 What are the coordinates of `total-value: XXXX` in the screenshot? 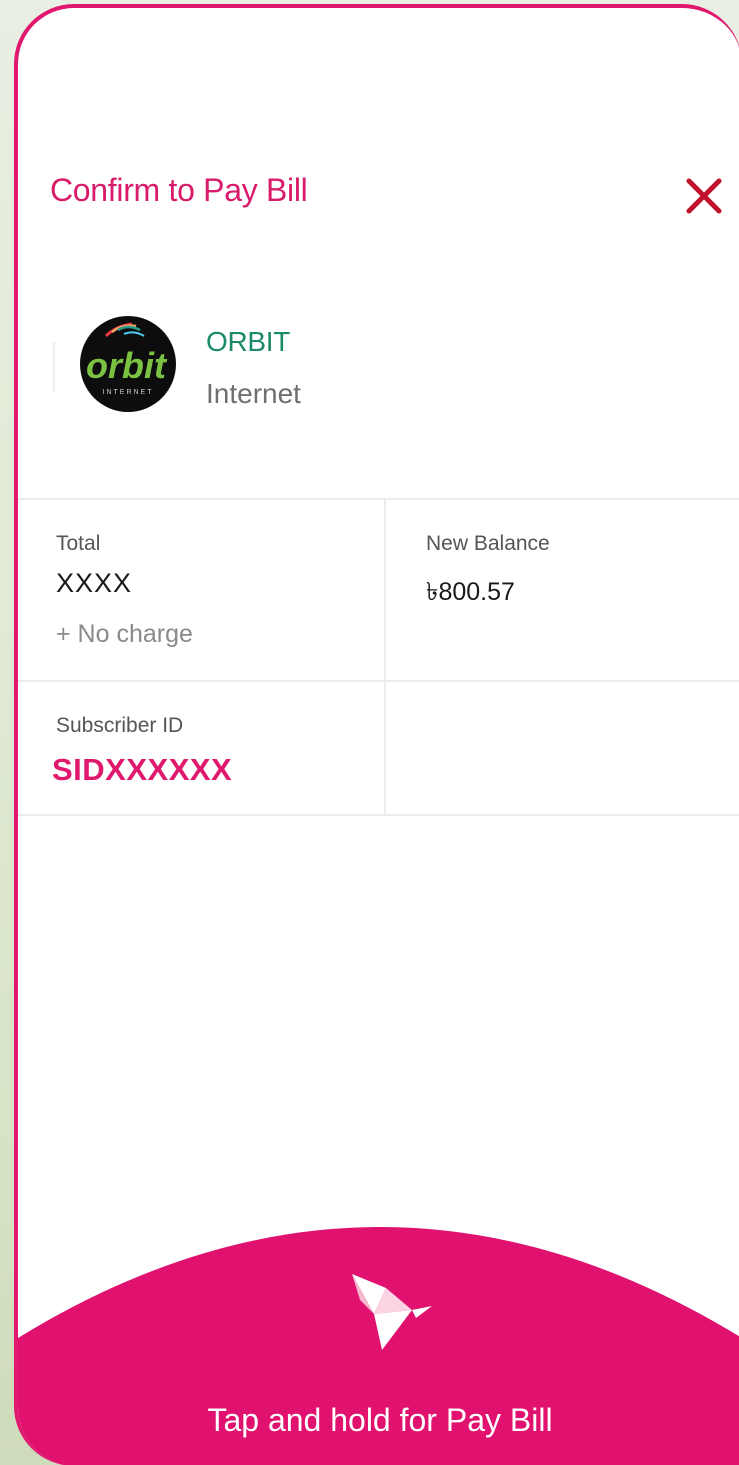 It's located at (94, 583).